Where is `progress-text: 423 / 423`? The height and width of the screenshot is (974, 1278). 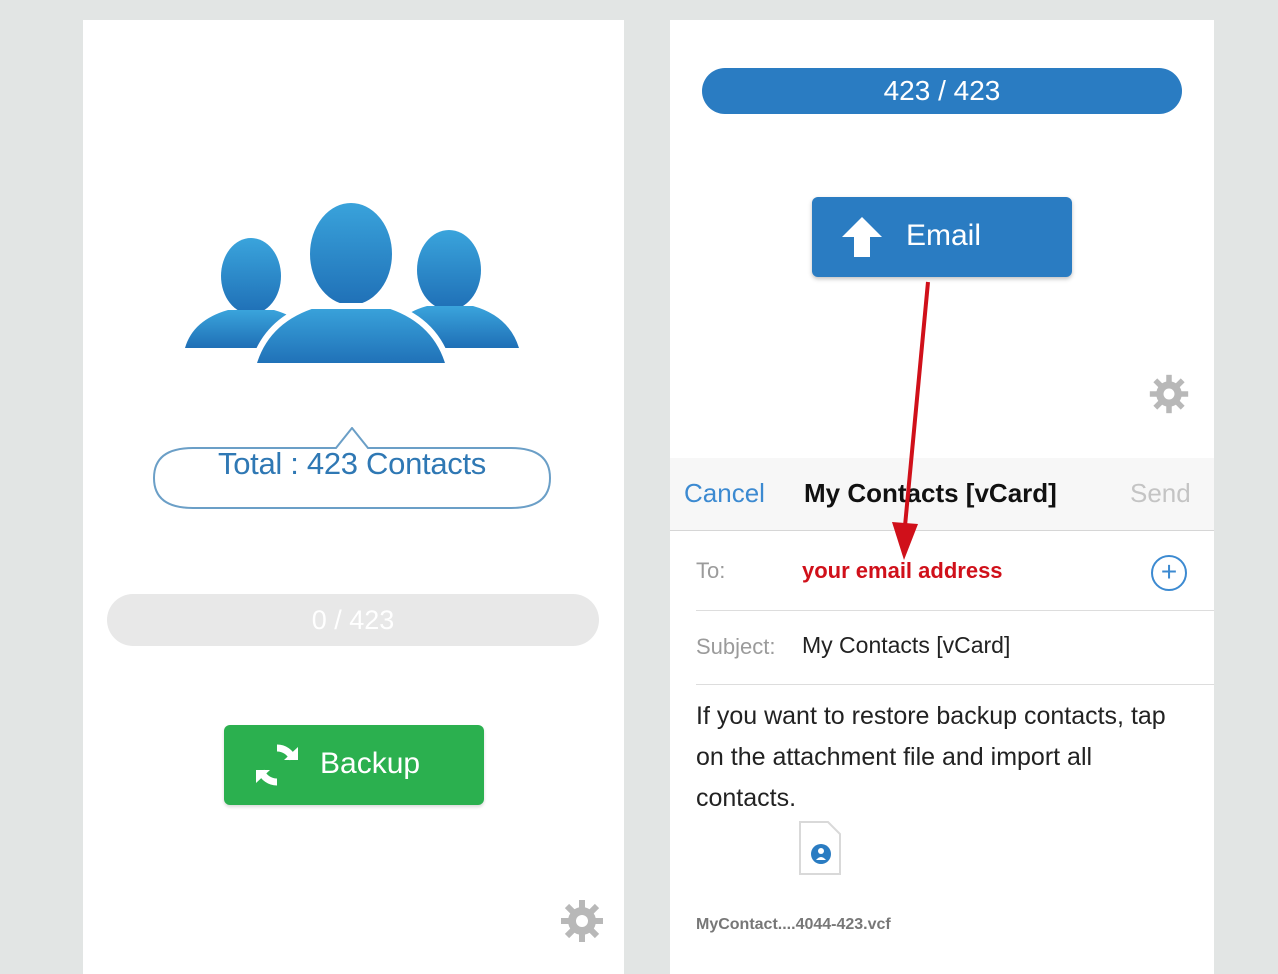 progress-text: 423 / 423 is located at coordinates (942, 90).